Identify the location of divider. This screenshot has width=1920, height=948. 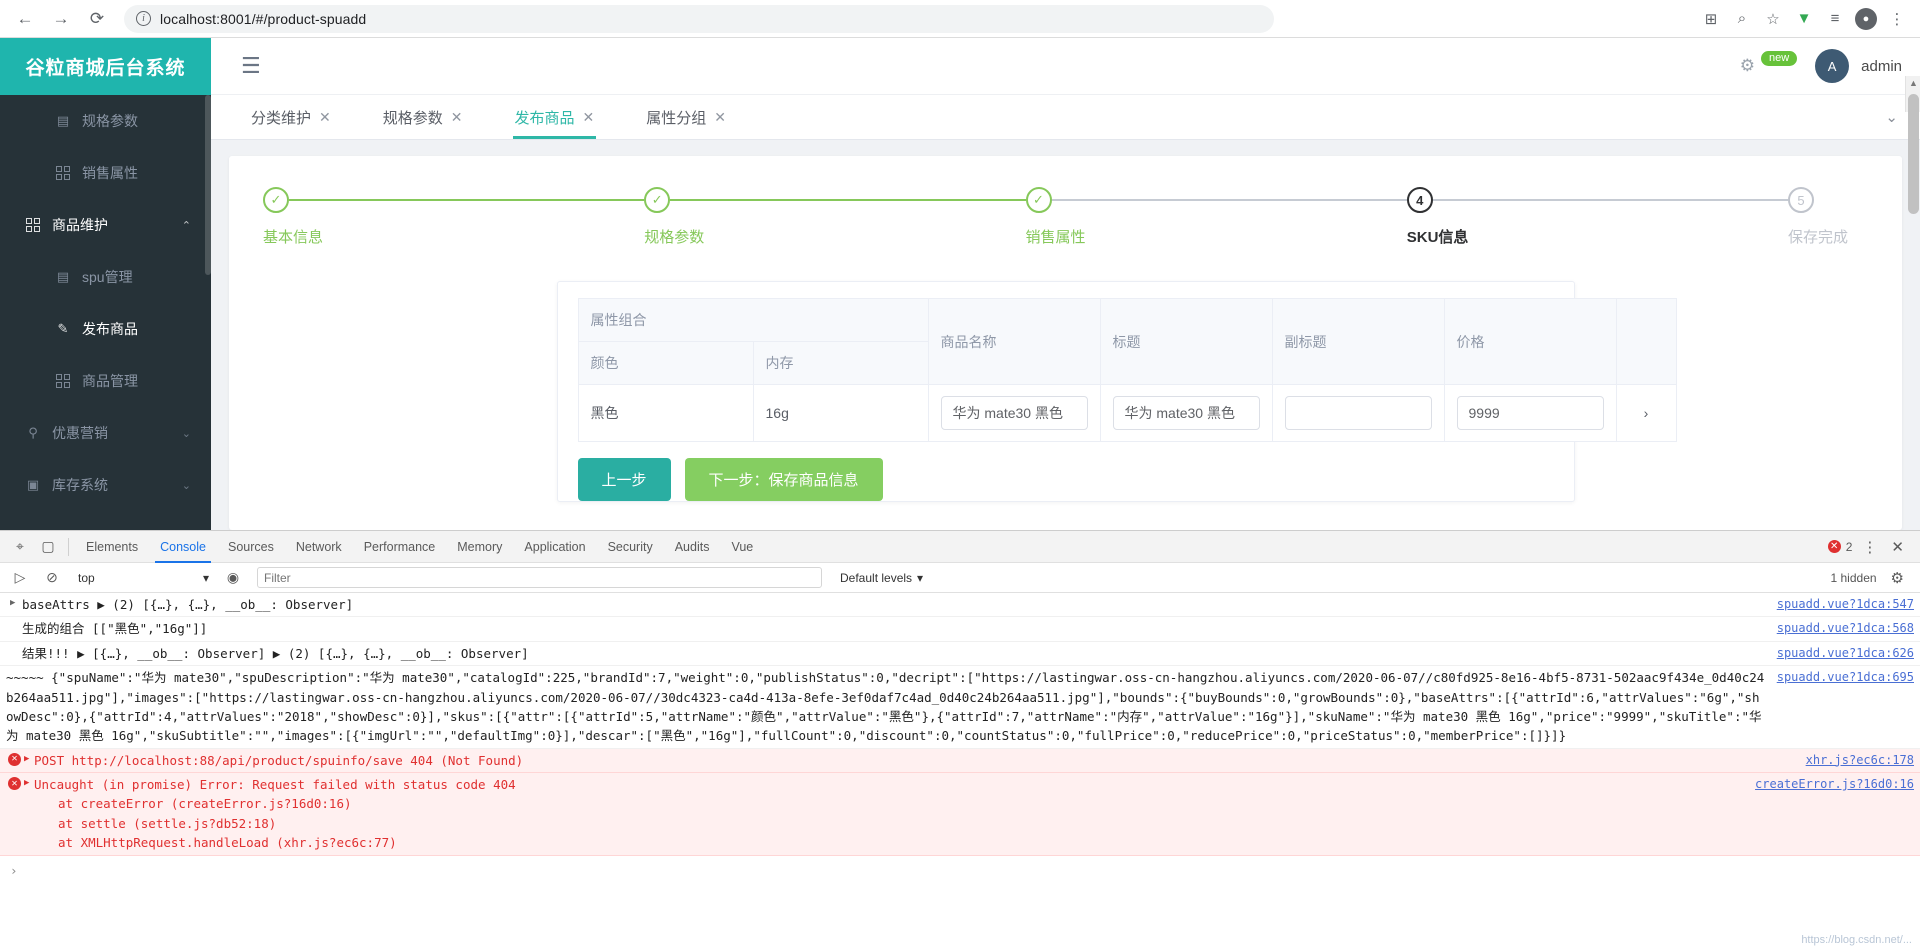
(68, 546).